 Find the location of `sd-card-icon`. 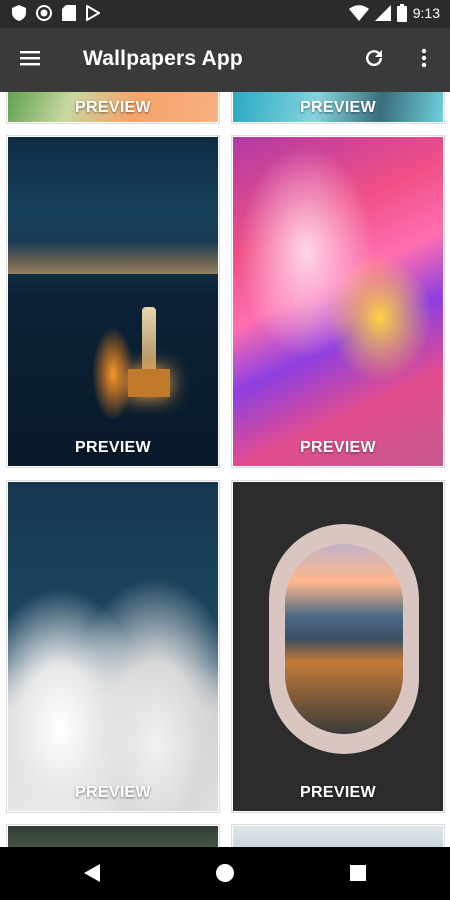

sd-card-icon is located at coordinates (69, 13).